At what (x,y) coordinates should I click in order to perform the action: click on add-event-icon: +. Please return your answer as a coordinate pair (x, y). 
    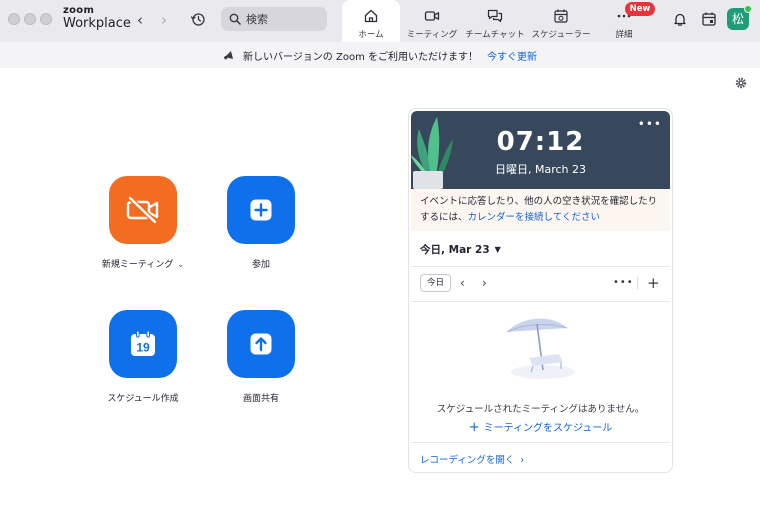
    Looking at the image, I should click on (653, 283).